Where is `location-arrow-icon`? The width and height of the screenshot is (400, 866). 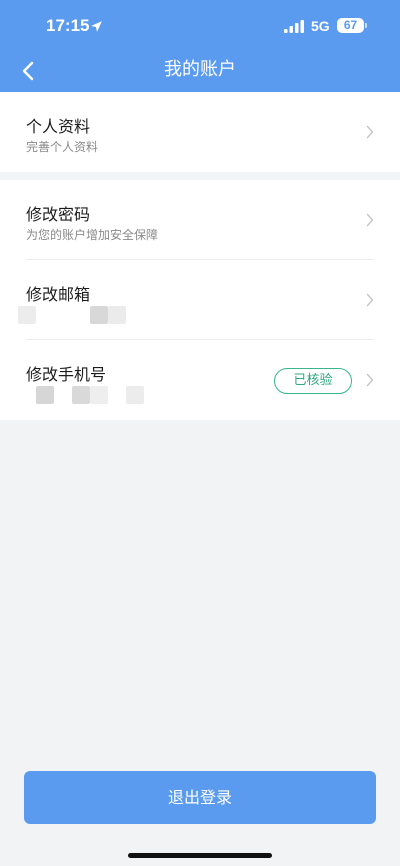 location-arrow-icon is located at coordinates (96, 26).